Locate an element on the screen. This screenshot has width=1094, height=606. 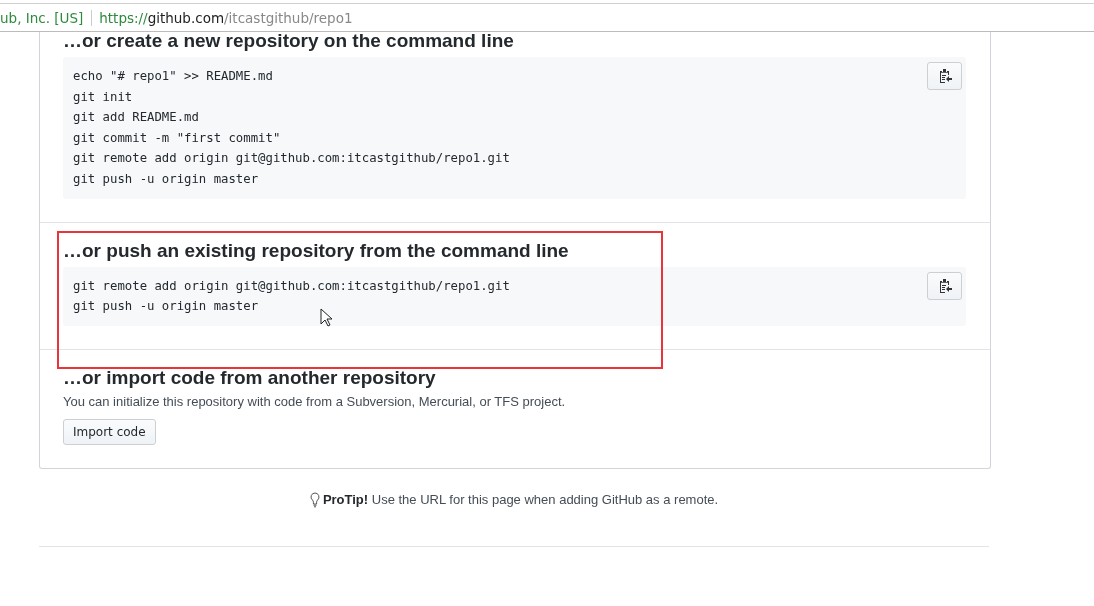
section-heading: …or create a new repository on the command line is located at coordinates (289, 42).